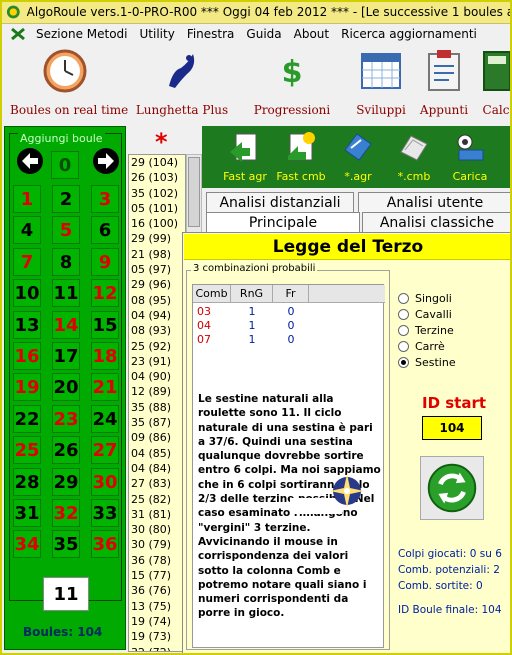 This screenshot has width=512, height=655. What do you see at coordinates (157, 223) in the screenshot?
I see `history-item: 16 (100)` at bounding box center [157, 223].